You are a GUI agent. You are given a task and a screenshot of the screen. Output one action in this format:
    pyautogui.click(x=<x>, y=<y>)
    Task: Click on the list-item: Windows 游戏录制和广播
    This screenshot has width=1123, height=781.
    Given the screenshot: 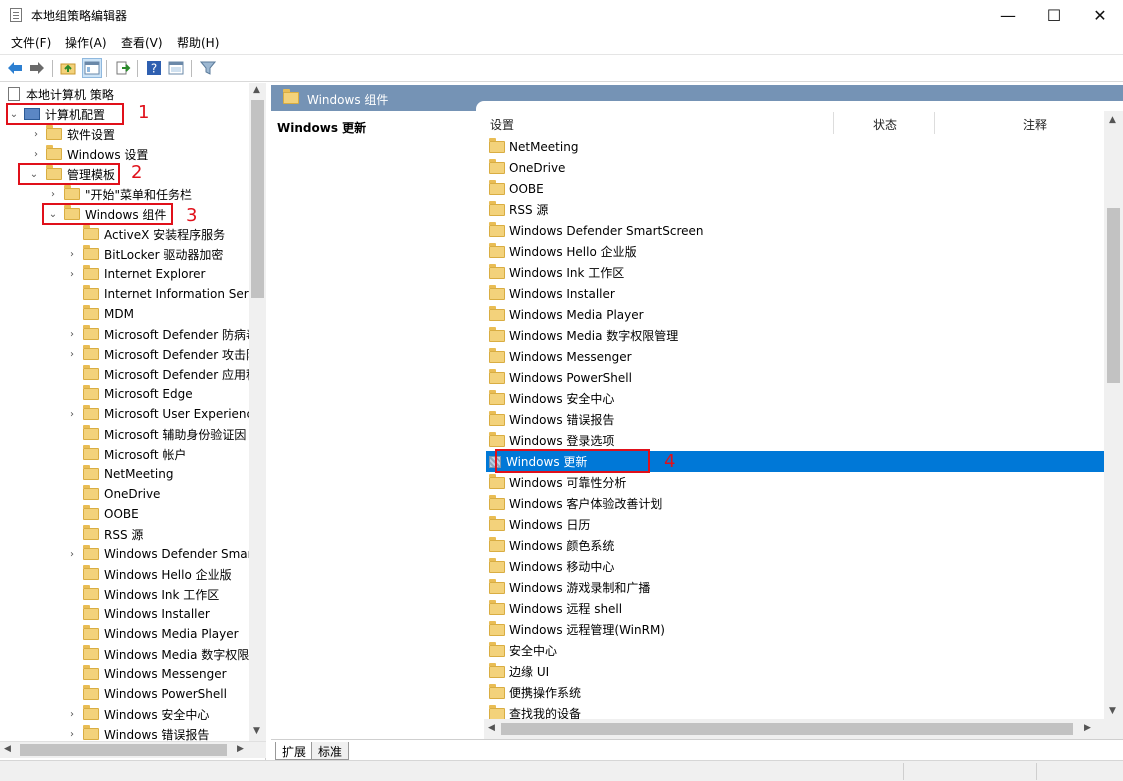 What is the action you would take?
    pyautogui.click(x=796, y=587)
    